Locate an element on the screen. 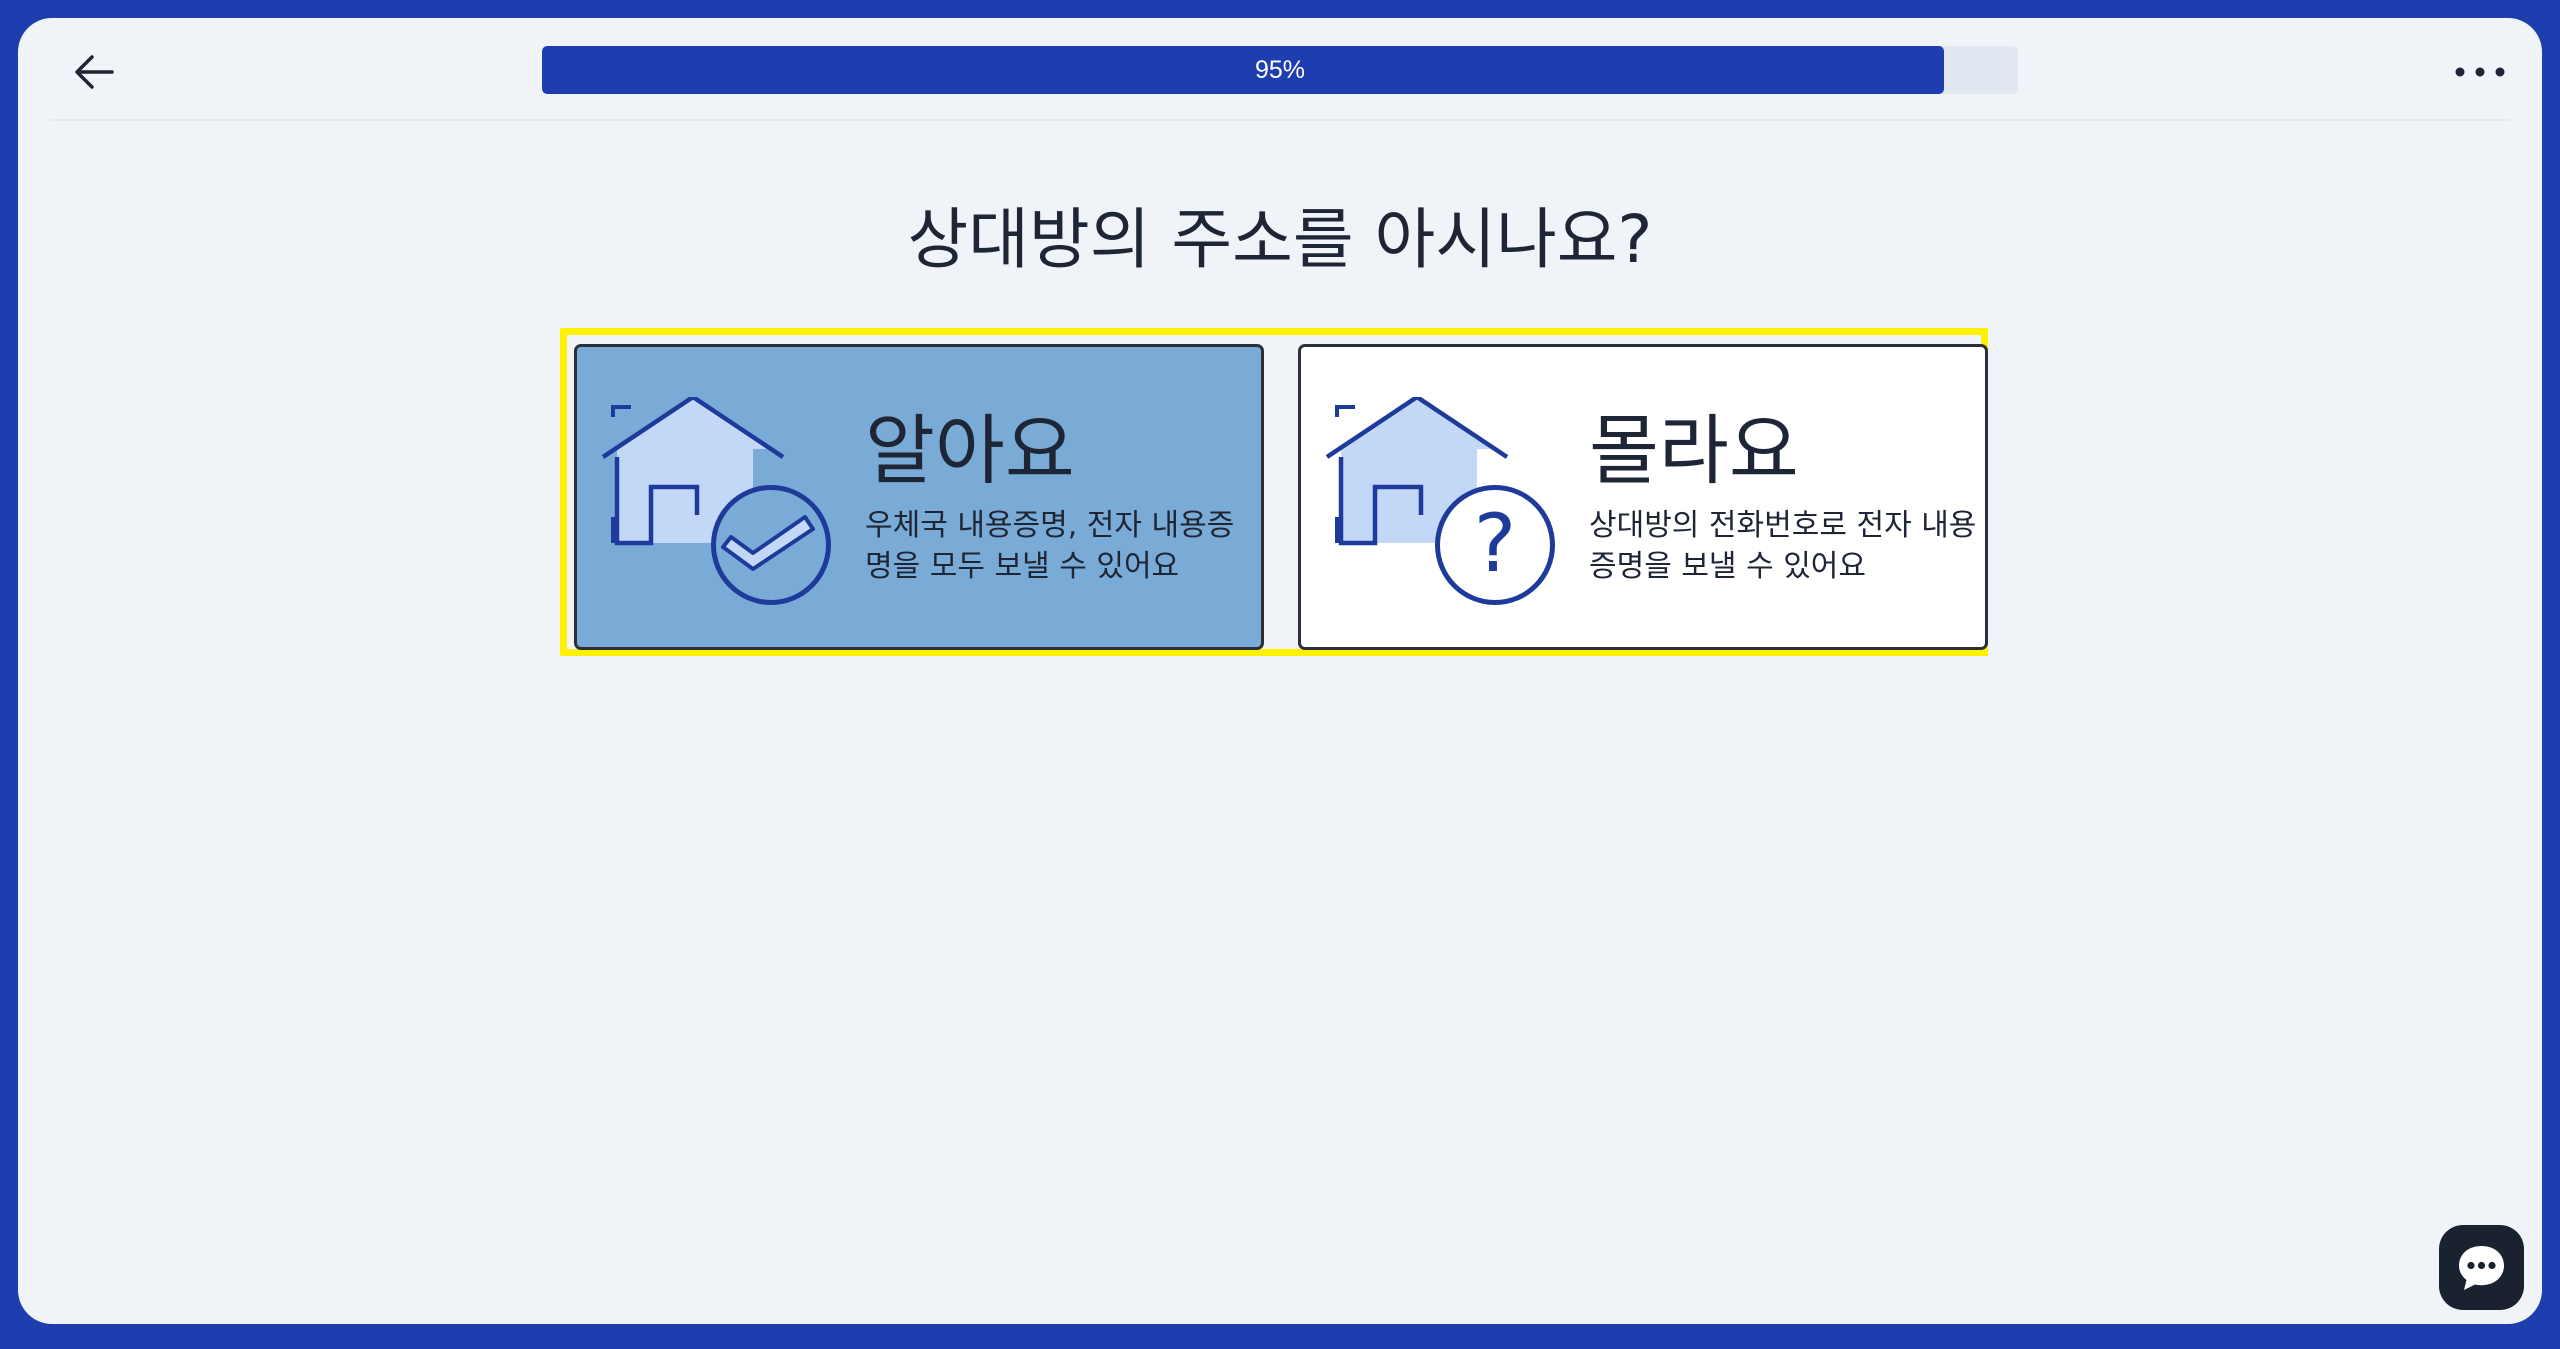  option-dont-know-address: ? 몰라요 상대방의 전화번호로 전자 내용증명을 보낼 수 있어요 is located at coordinates (1643, 497).